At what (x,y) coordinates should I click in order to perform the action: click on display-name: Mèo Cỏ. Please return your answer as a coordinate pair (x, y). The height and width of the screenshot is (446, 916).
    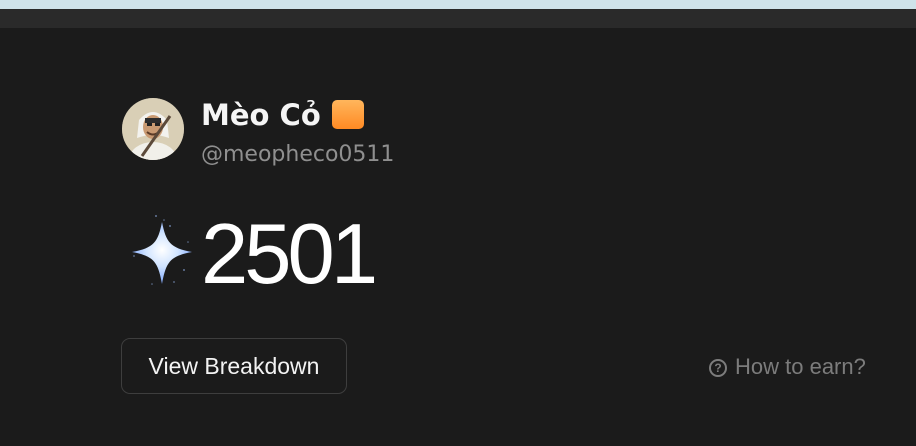
    Looking at the image, I should click on (261, 115).